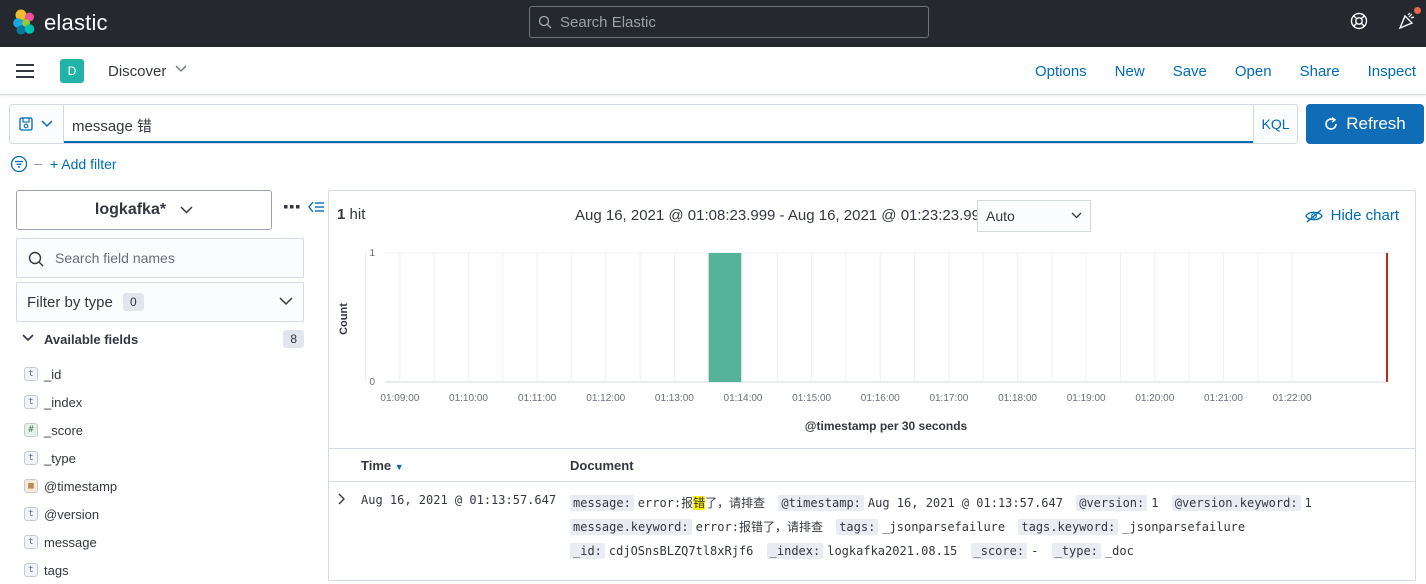  Describe the element at coordinates (292, 207) in the screenshot. I see `index-pattern-actions-icon` at that location.